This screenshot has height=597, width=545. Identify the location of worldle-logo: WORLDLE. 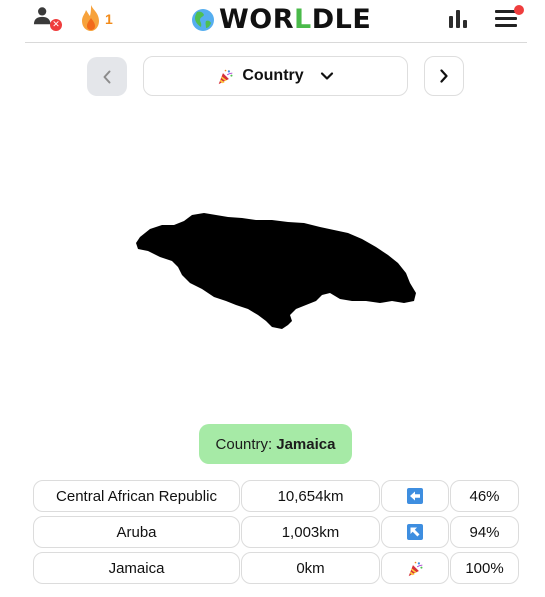
(281, 19).